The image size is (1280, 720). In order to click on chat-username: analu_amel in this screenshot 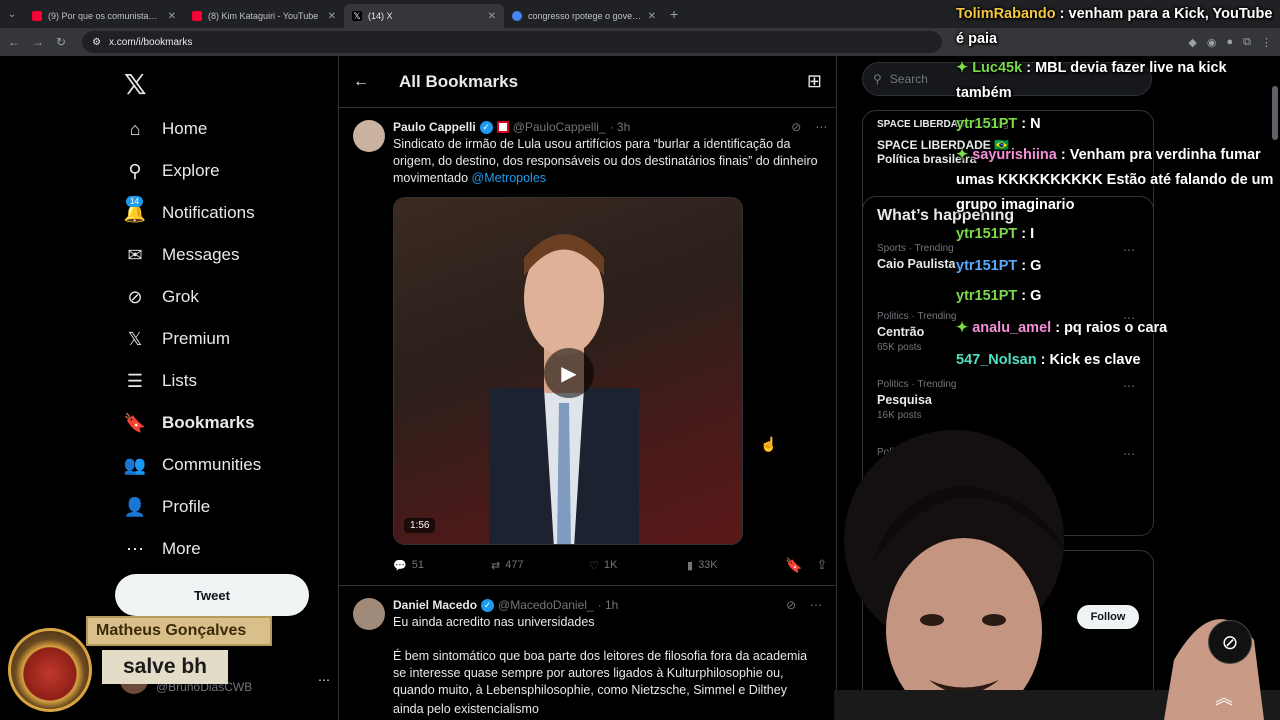, I will do `click(1012, 328)`.